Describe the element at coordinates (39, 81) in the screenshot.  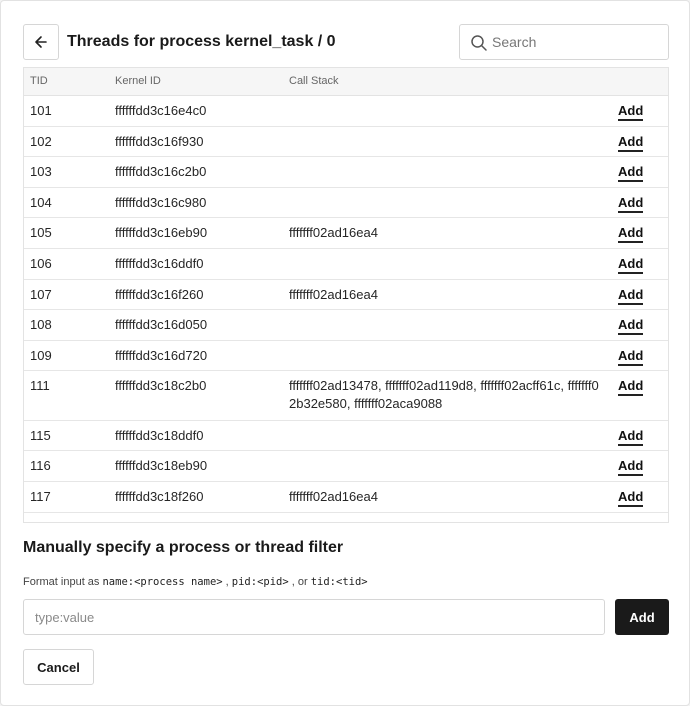
I see `column-header-tid: TID` at that location.